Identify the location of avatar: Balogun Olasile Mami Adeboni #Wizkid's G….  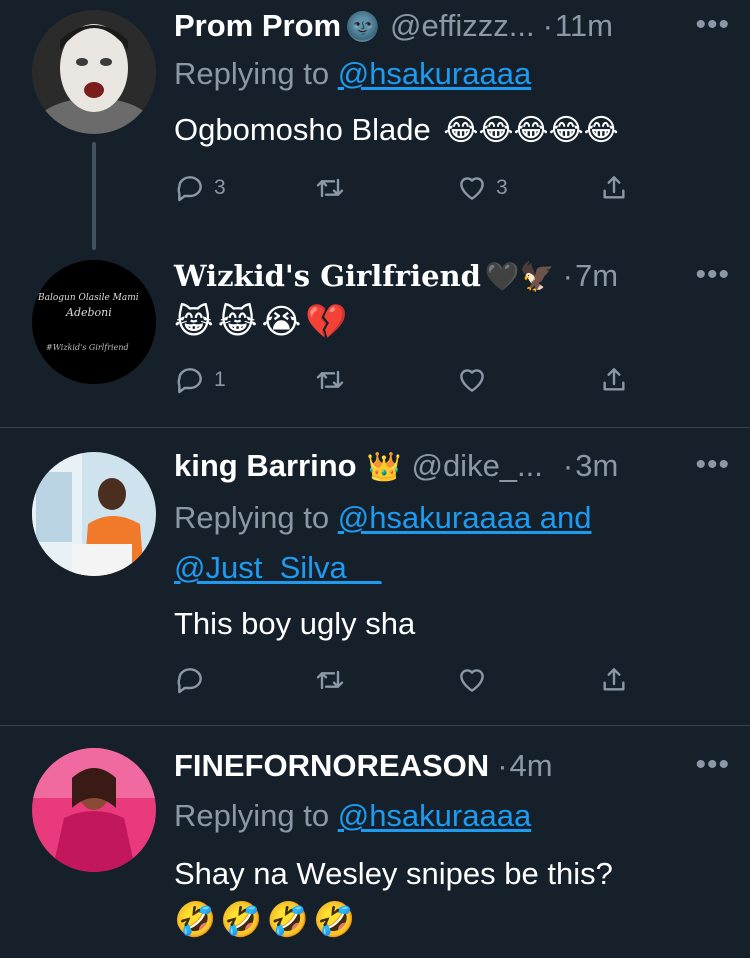
(94, 322).